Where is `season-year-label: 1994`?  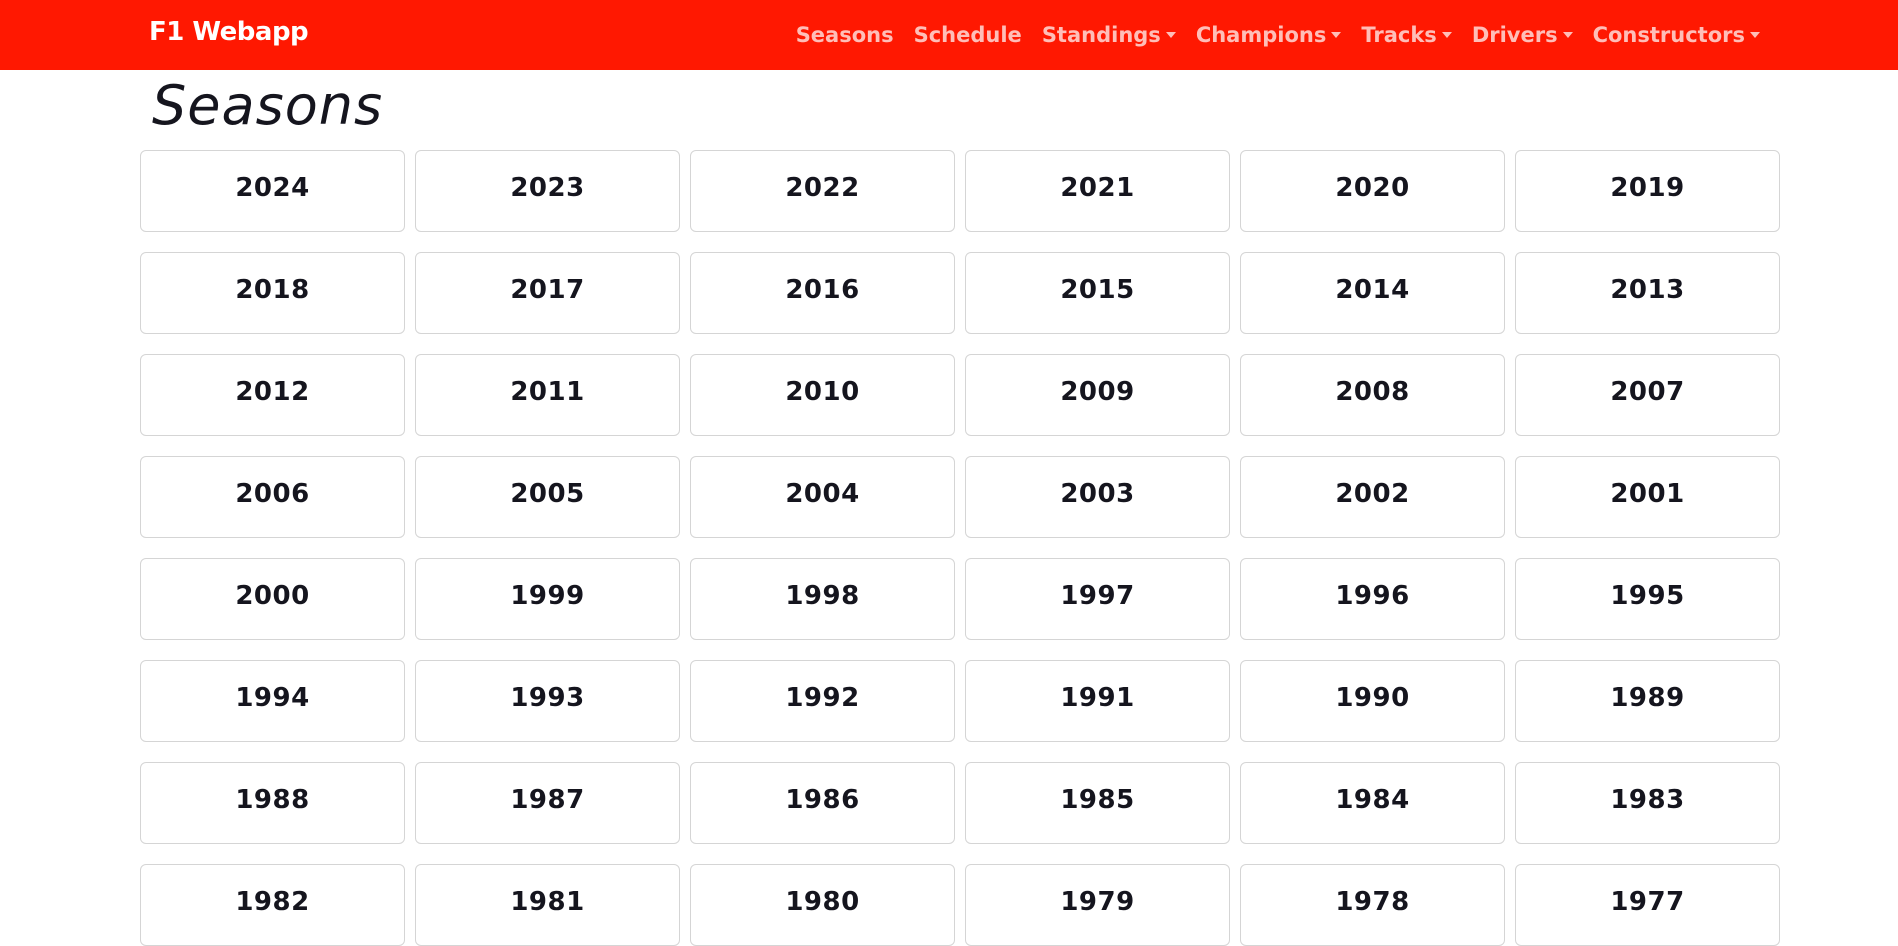
season-year-label: 1994 is located at coordinates (272, 698).